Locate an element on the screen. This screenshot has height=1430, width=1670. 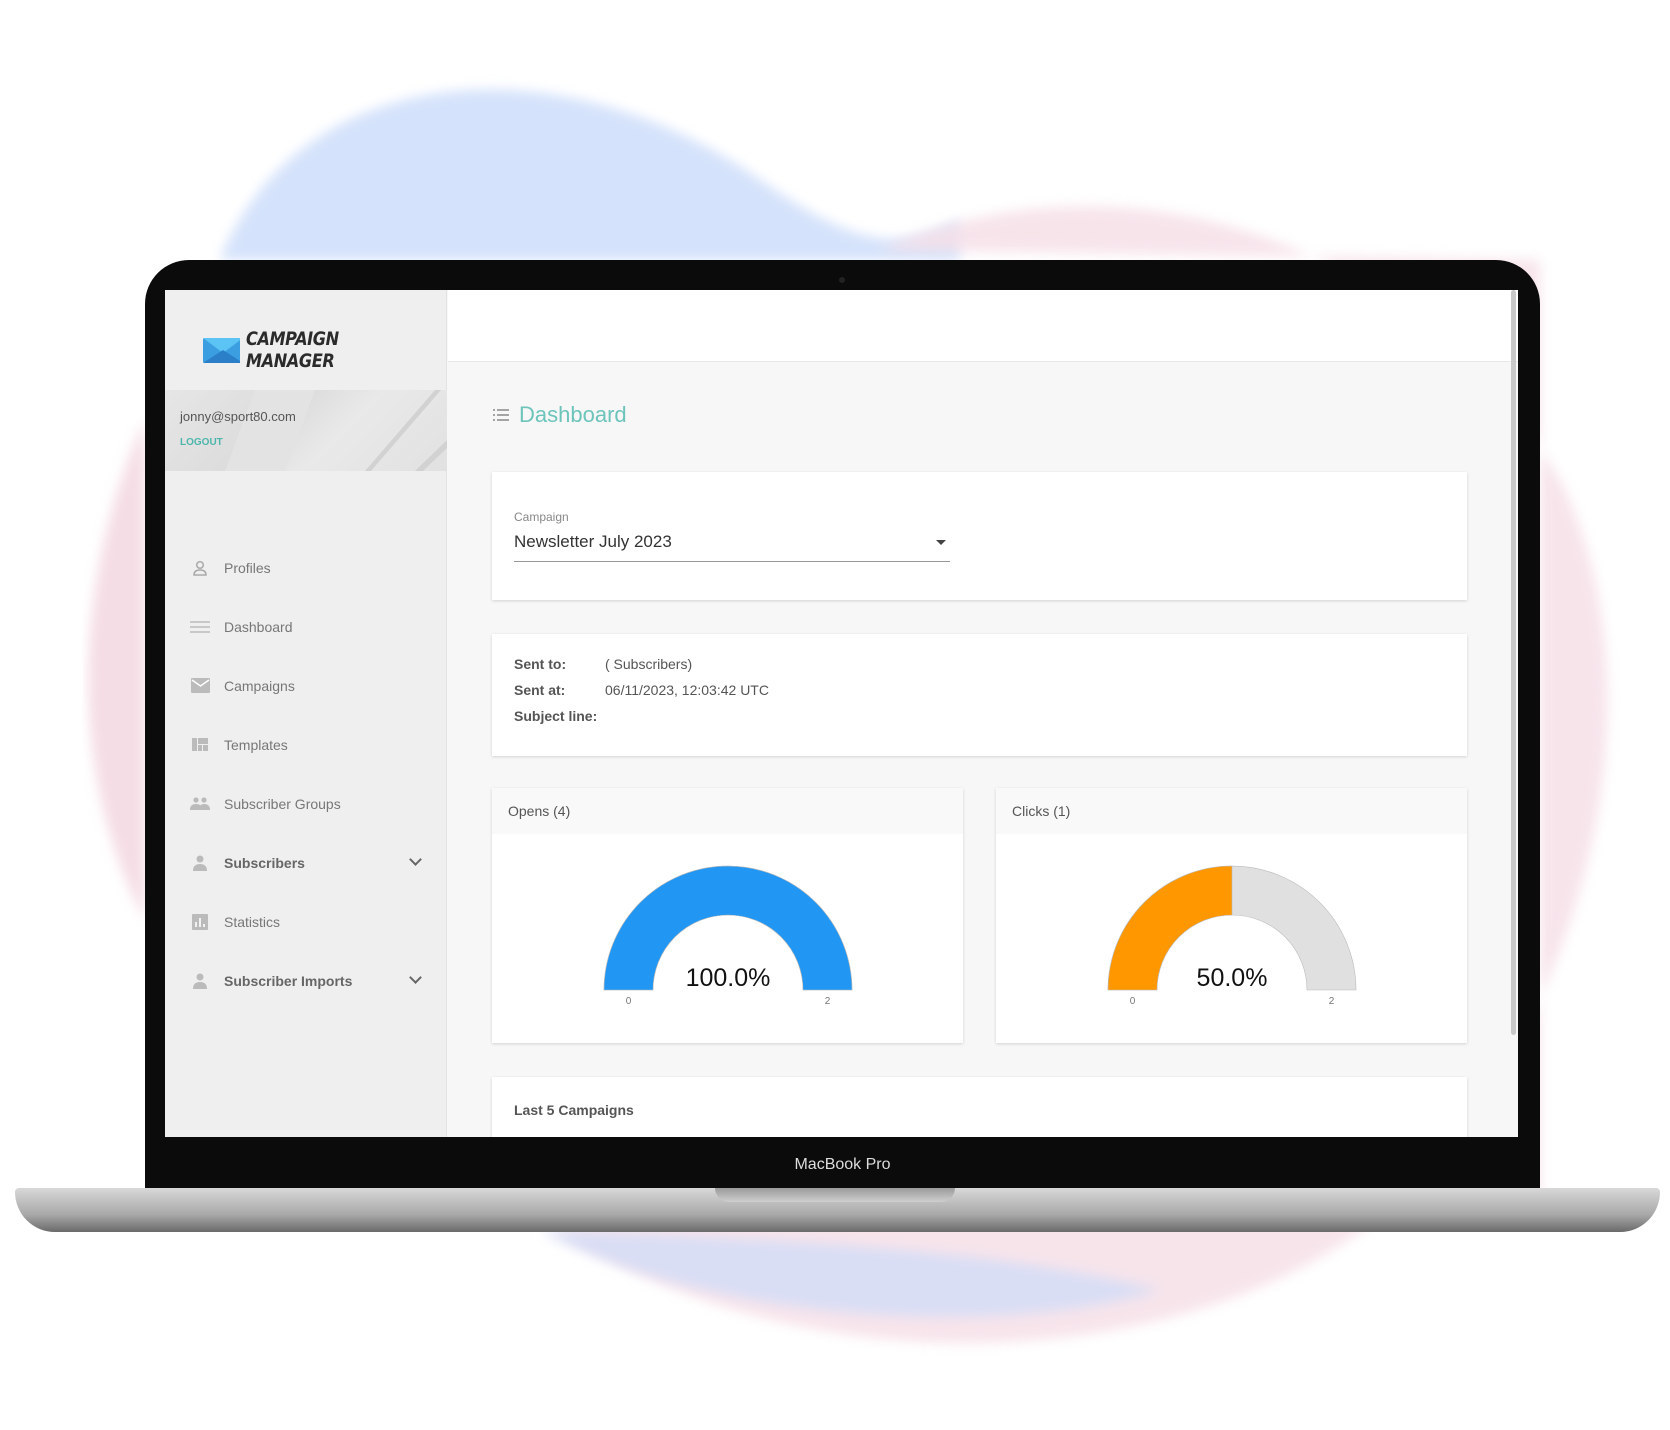
clicks-gauge-card: Clicks (1) 50.0% 0 2 is located at coordinates (1231, 915).